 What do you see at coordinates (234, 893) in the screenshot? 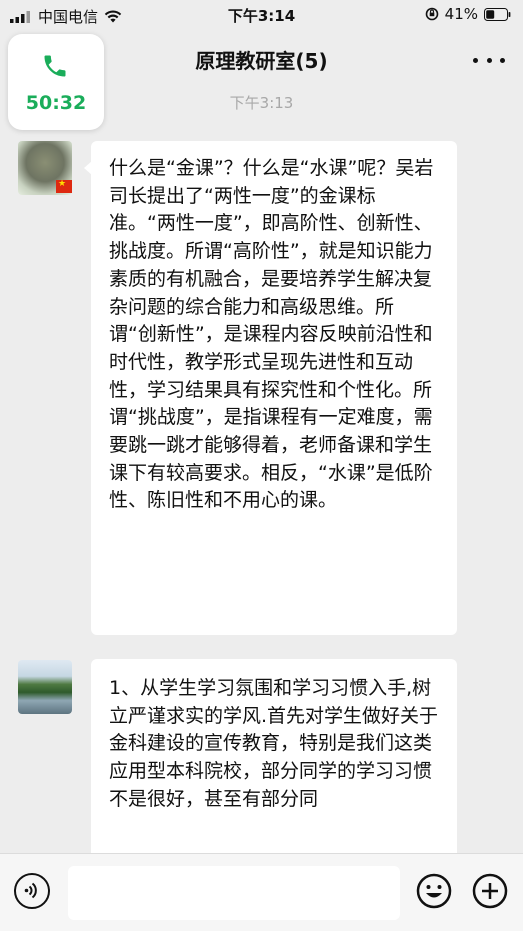
I see `message-input` at bounding box center [234, 893].